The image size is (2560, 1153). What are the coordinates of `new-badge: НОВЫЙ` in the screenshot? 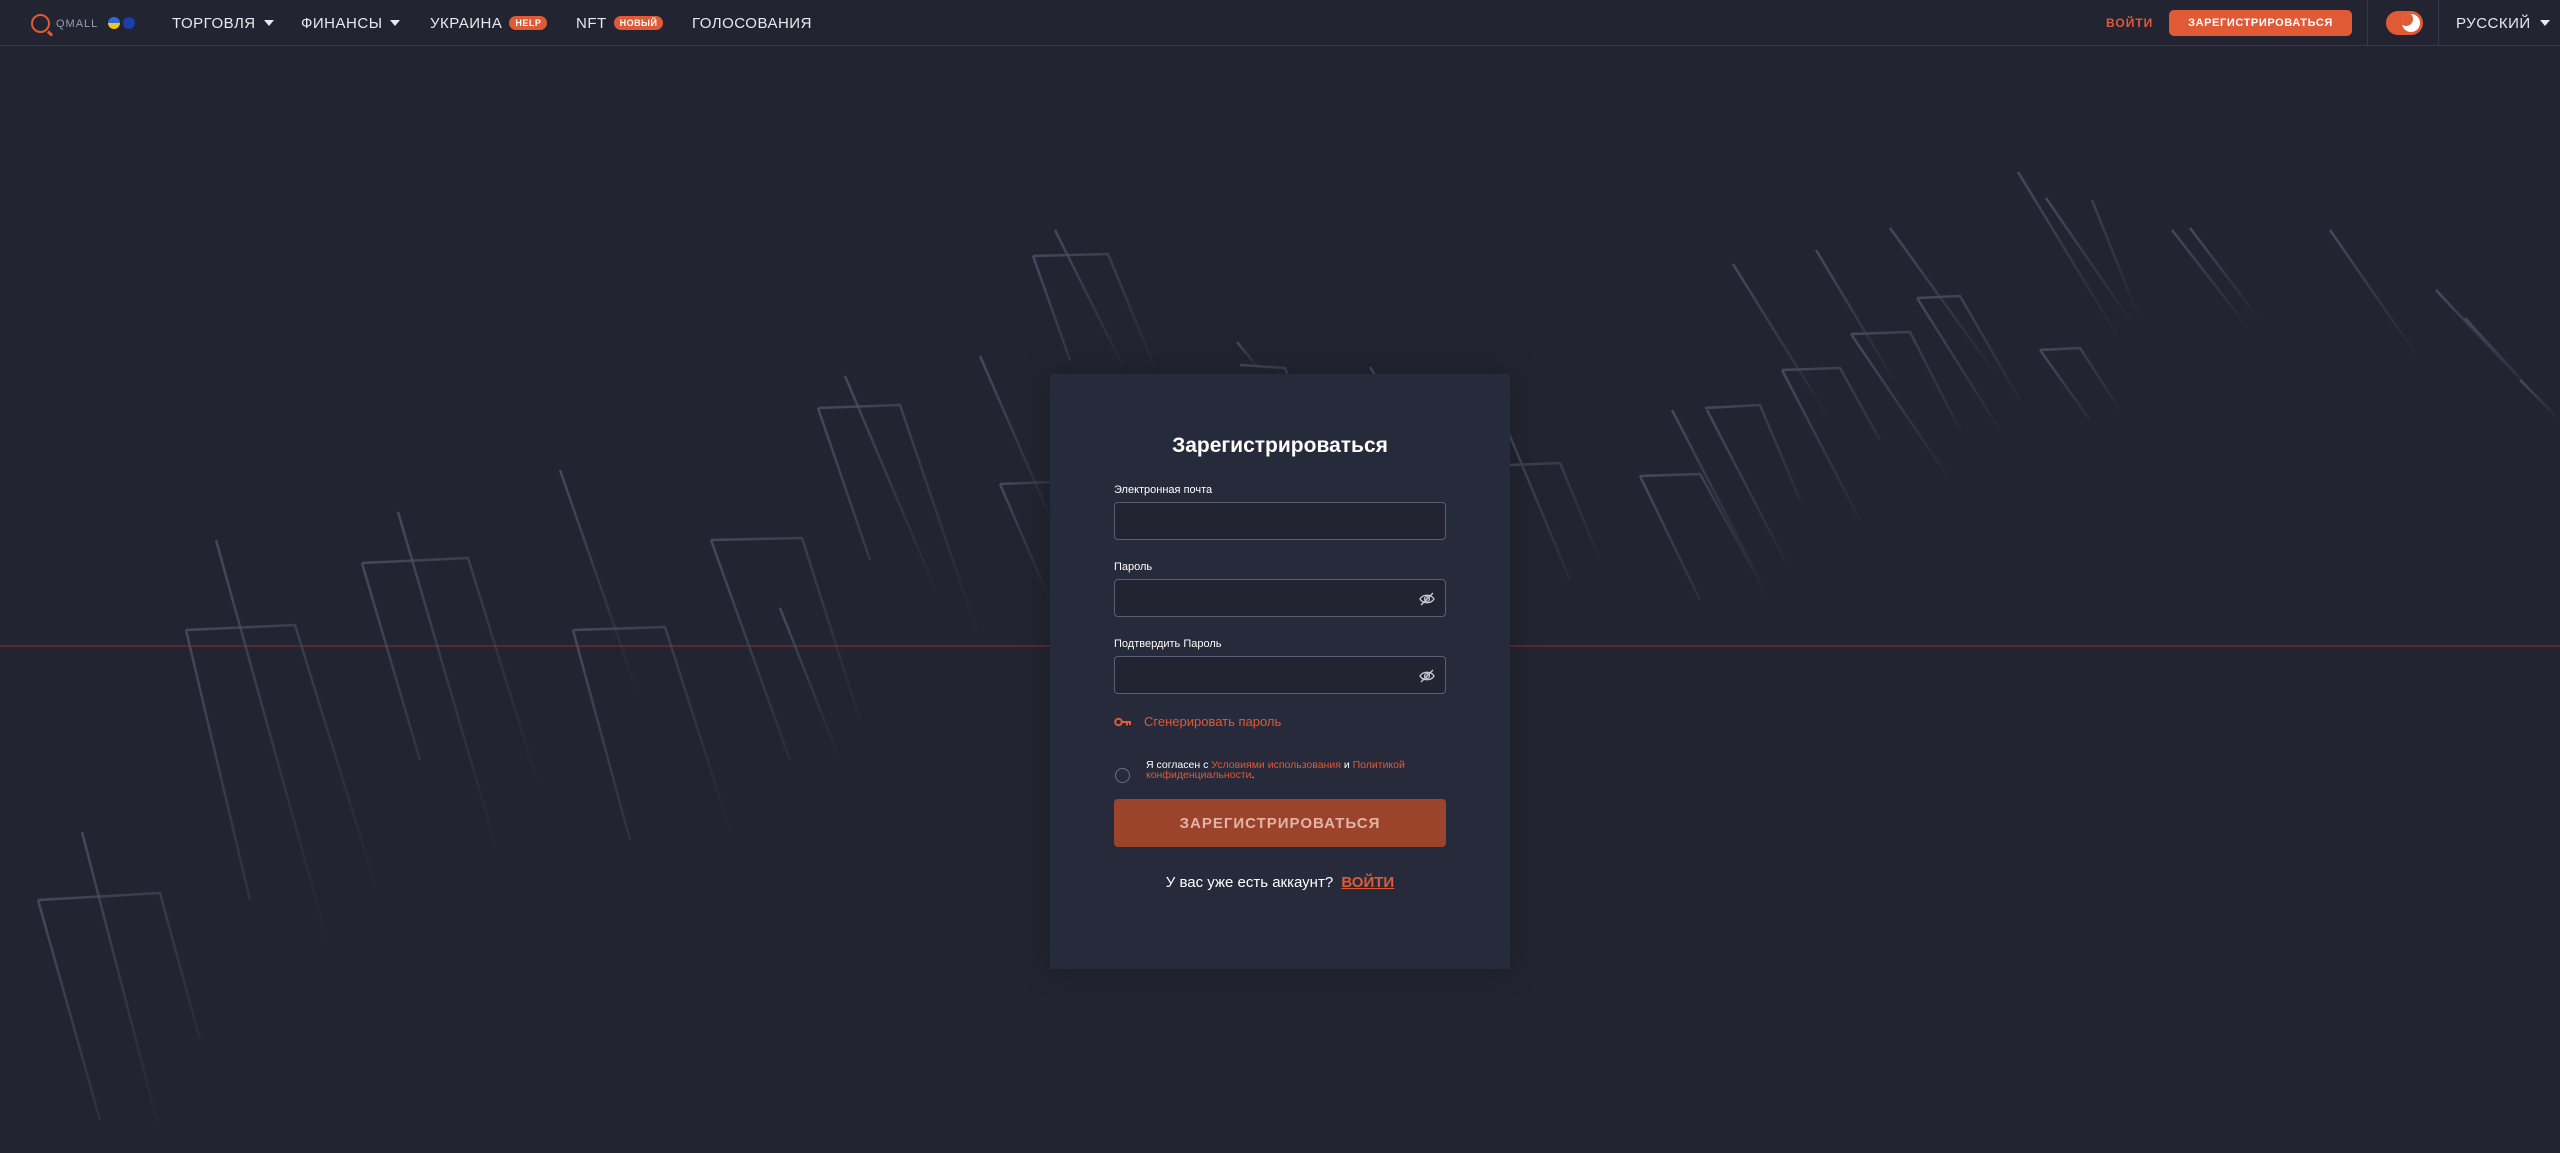 It's located at (638, 23).